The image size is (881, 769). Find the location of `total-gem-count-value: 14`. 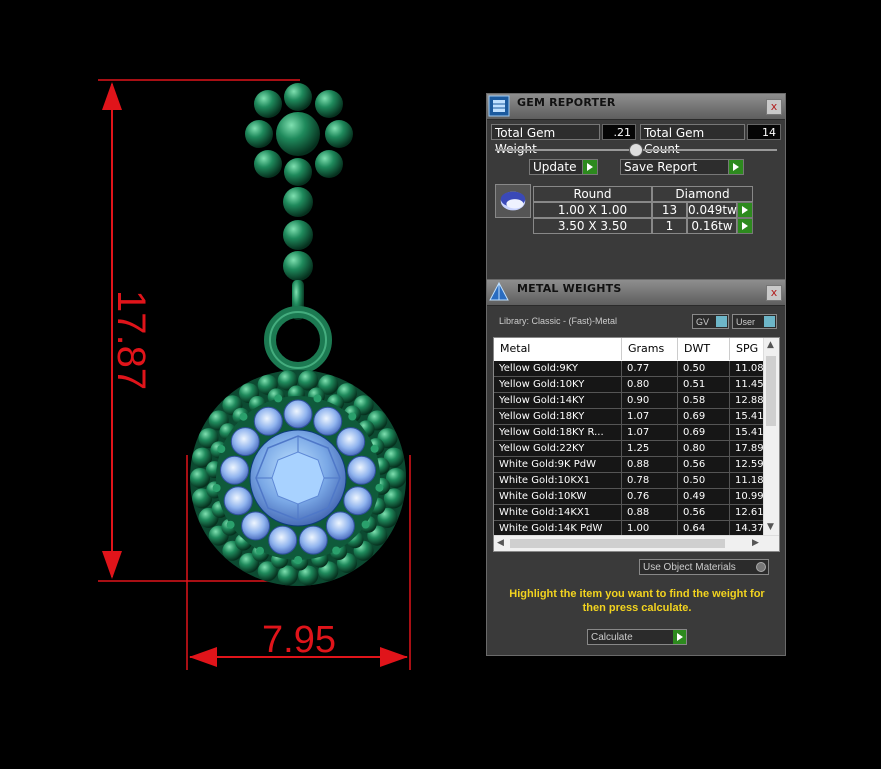

total-gem-count-value: 14 is located at coordinates (764, 132).